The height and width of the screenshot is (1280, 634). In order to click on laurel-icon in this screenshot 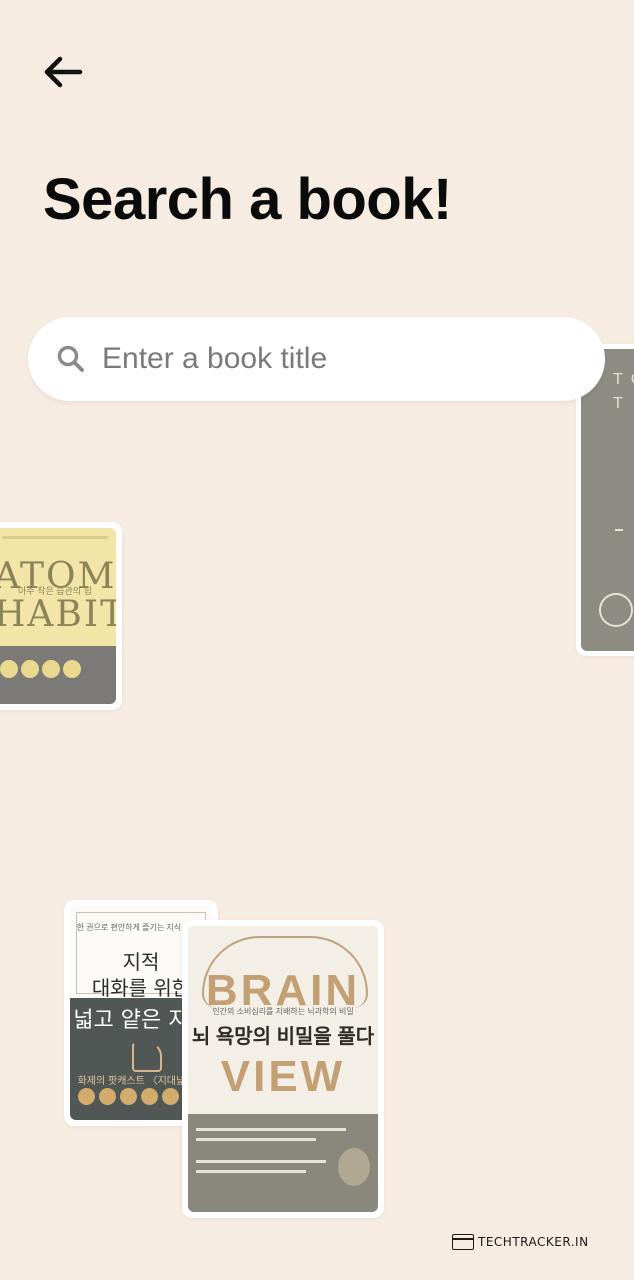, I will do `click(616, 610)`.